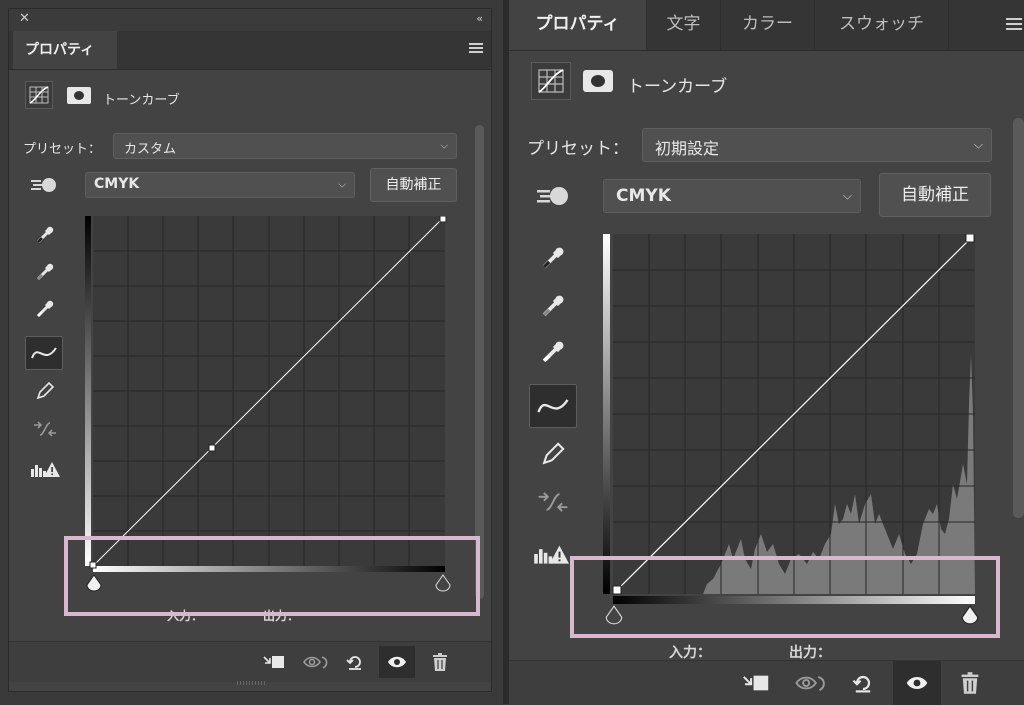 Image resolution: width=1024 pixels, height=705 pixels. I want to click on tab-color: カラー, so click(768, 25).